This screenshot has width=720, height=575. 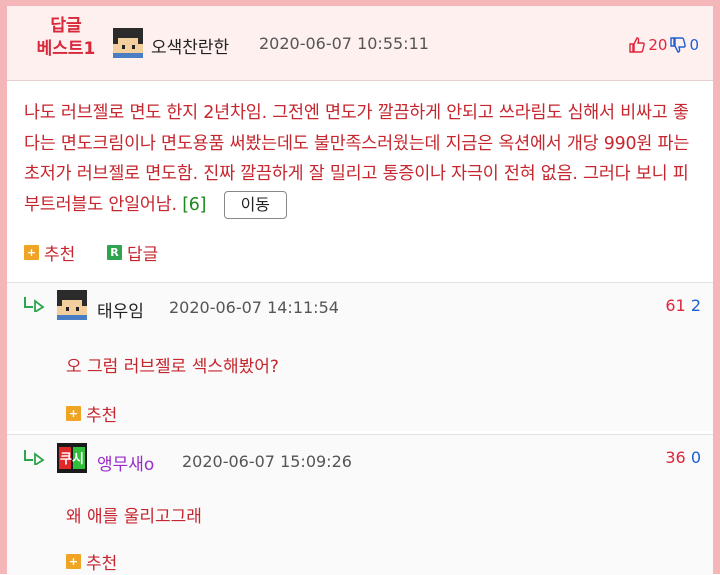 I want to click on comment-avatar, so click(x=72, y=305).